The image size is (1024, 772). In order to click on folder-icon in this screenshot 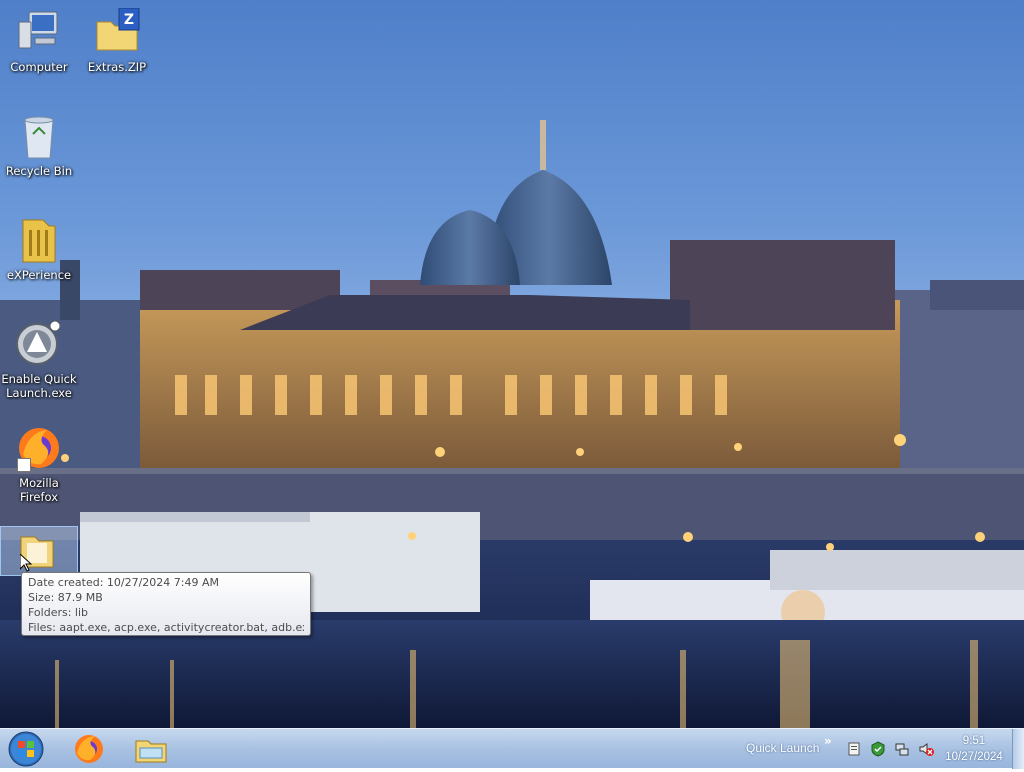, I will do `click(39, 240)`.